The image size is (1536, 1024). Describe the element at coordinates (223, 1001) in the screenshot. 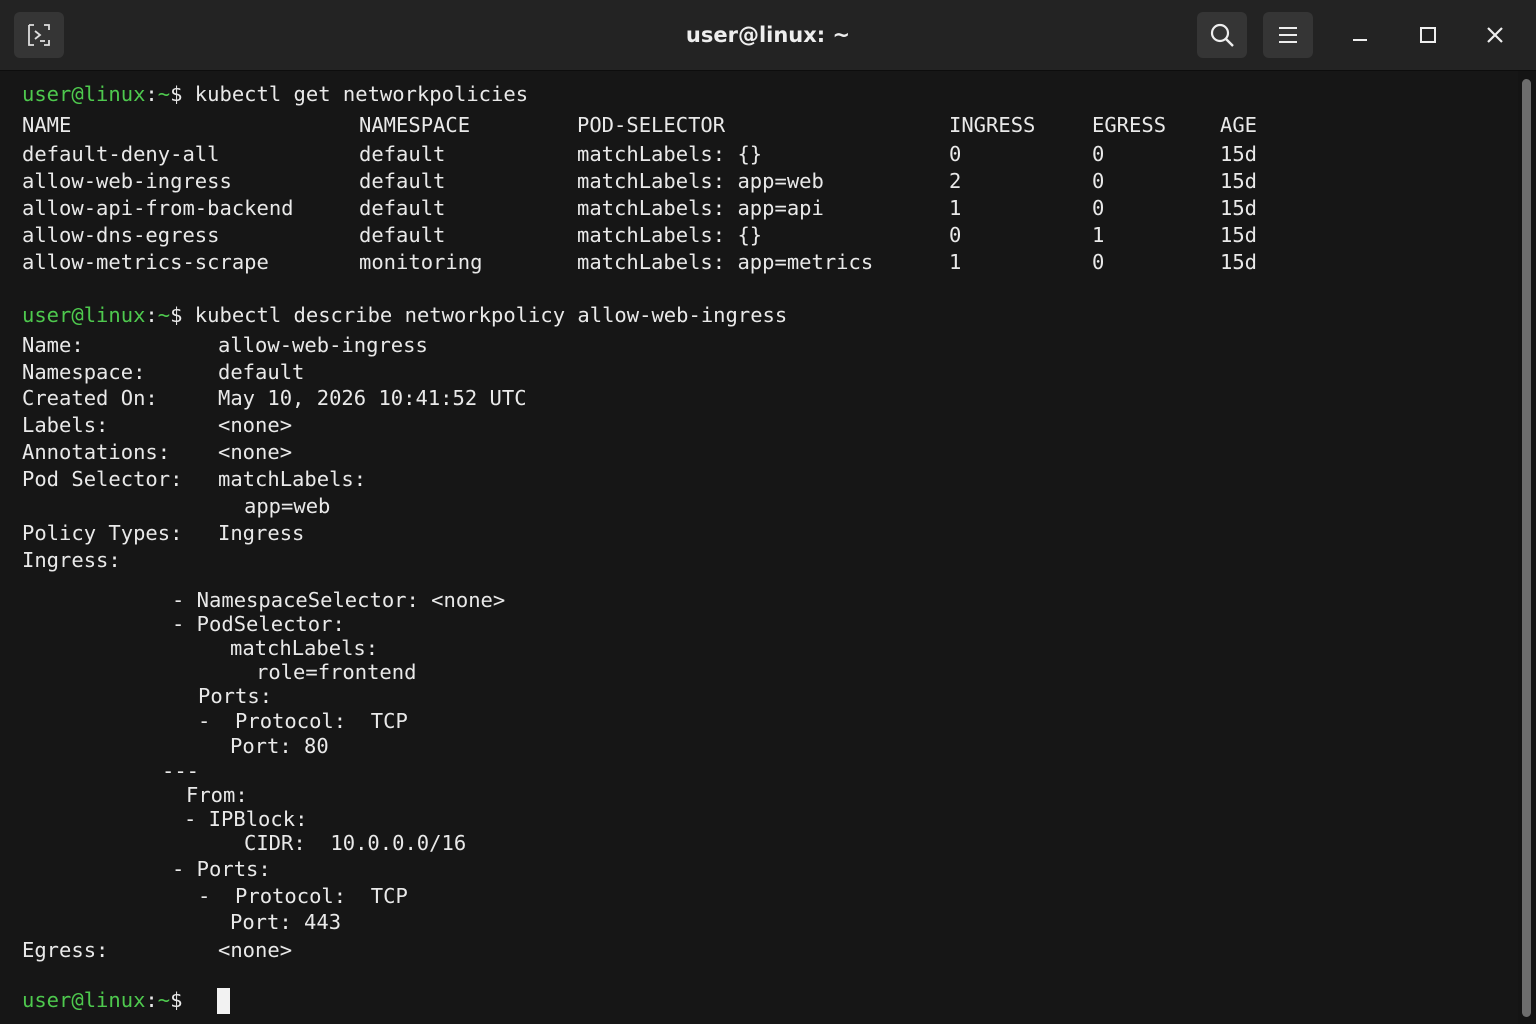

I see `text-cursor` at that location.